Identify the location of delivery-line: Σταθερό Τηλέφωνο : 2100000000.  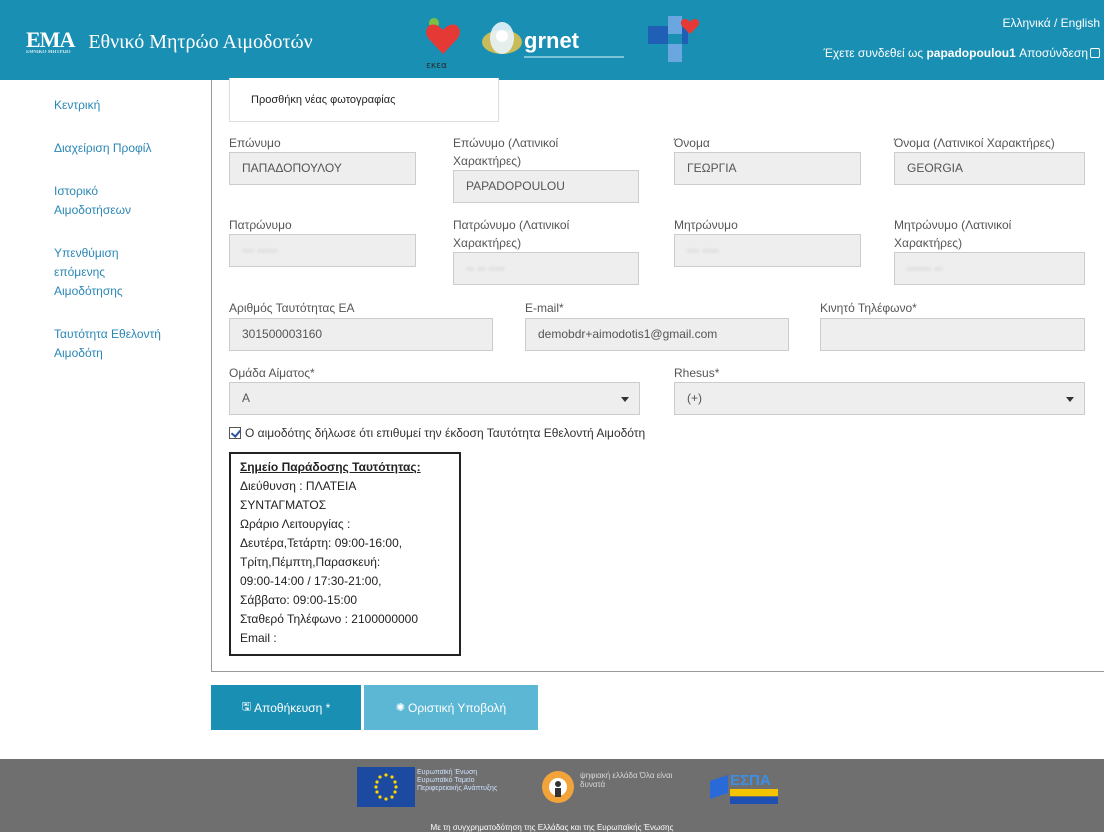
(329, 619).